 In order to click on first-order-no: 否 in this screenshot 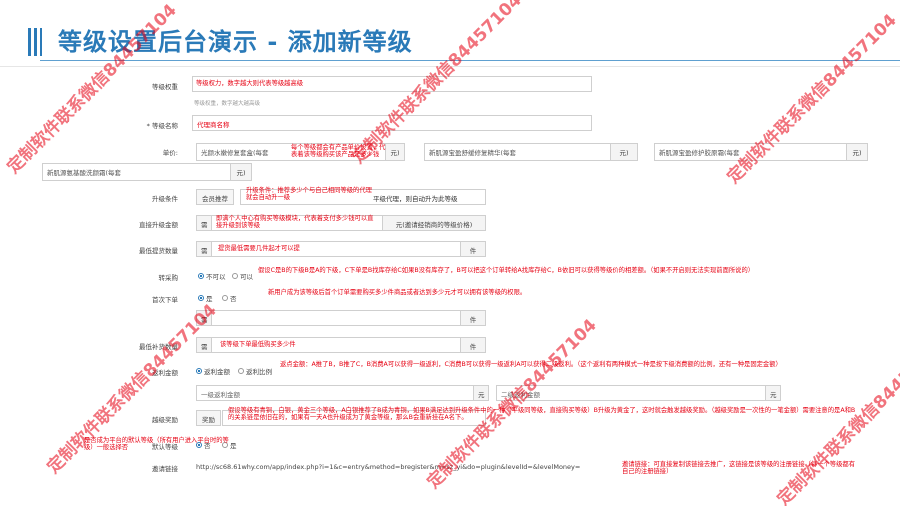, I will do `click(229, 298)`.